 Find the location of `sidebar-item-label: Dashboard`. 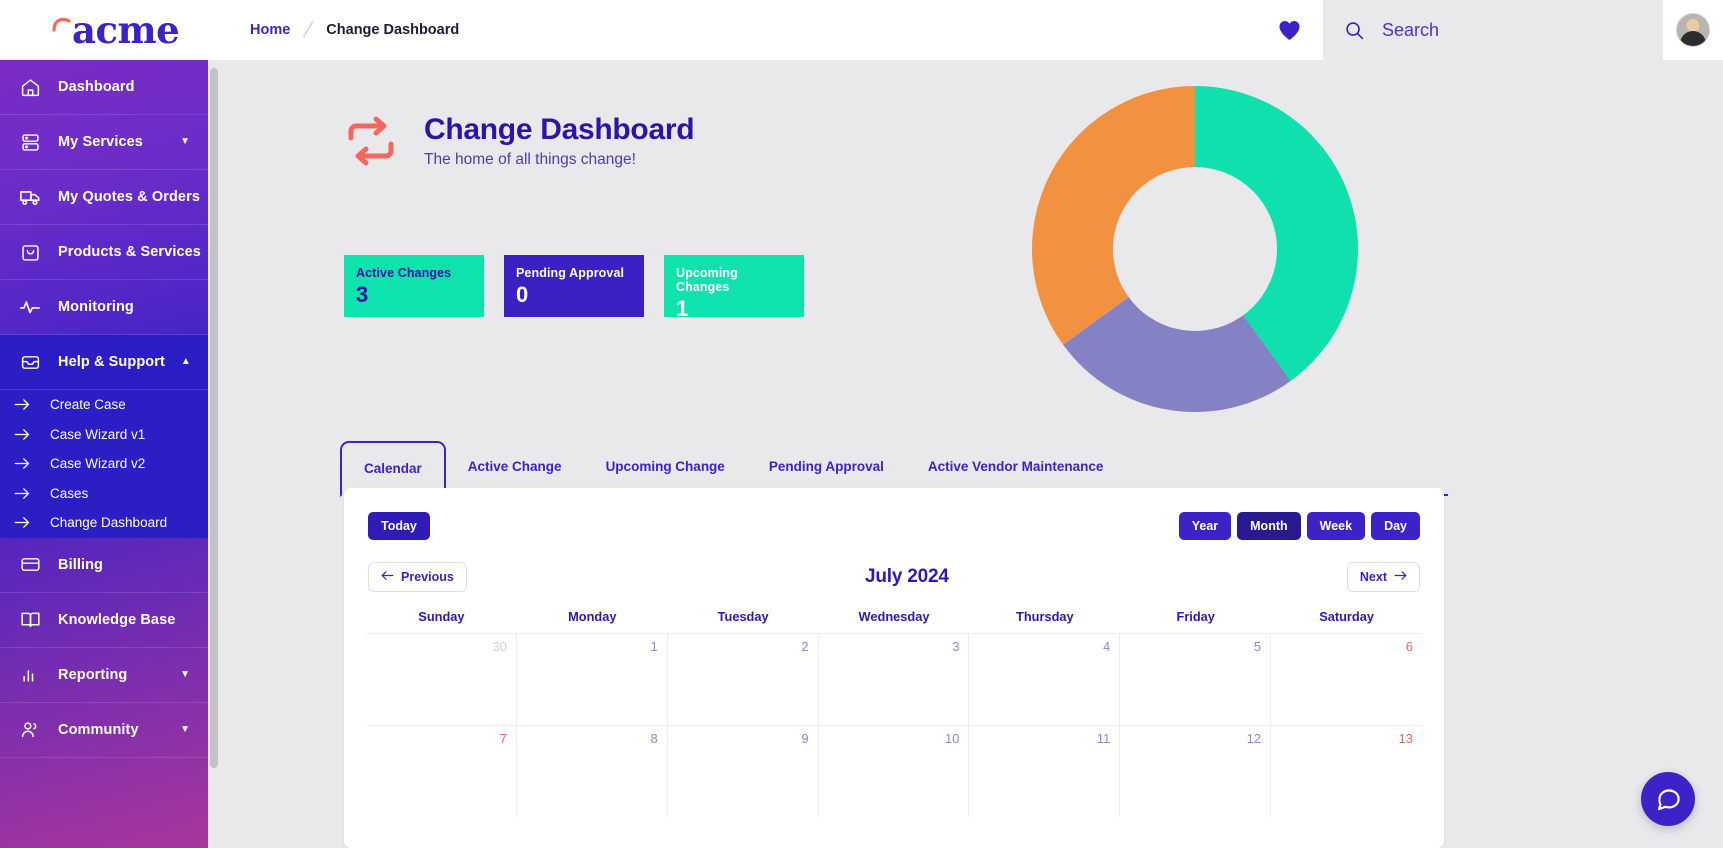

sidebar-item-label: Dashboard is located at coordinates (96, 87).